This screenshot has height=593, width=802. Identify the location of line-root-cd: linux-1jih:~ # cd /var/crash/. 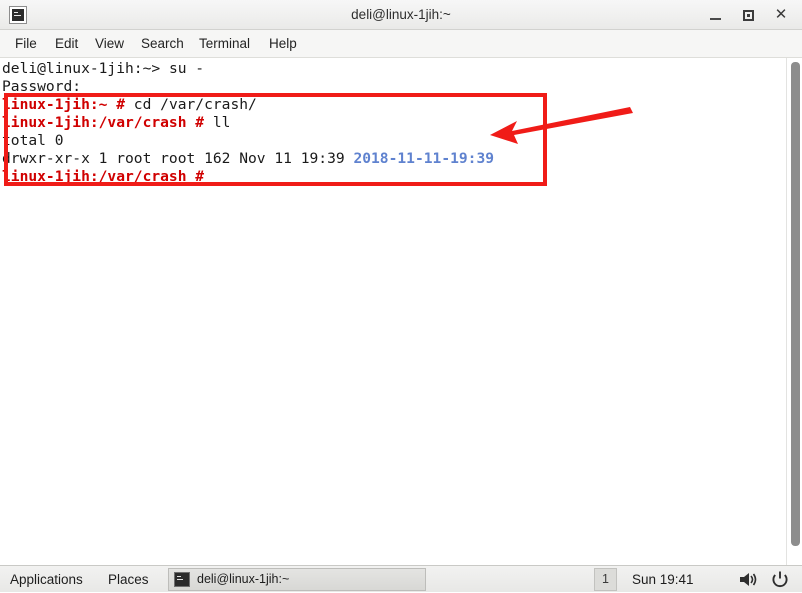
(248, 105).